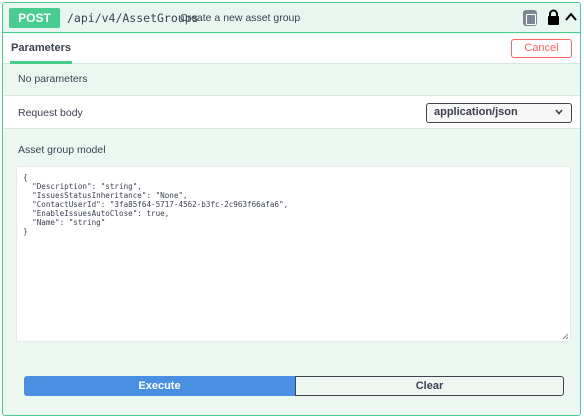 The height and width of the screenshot is (418, 584). I want to click on no-parameters-text: No parameters, so click(53, 79).